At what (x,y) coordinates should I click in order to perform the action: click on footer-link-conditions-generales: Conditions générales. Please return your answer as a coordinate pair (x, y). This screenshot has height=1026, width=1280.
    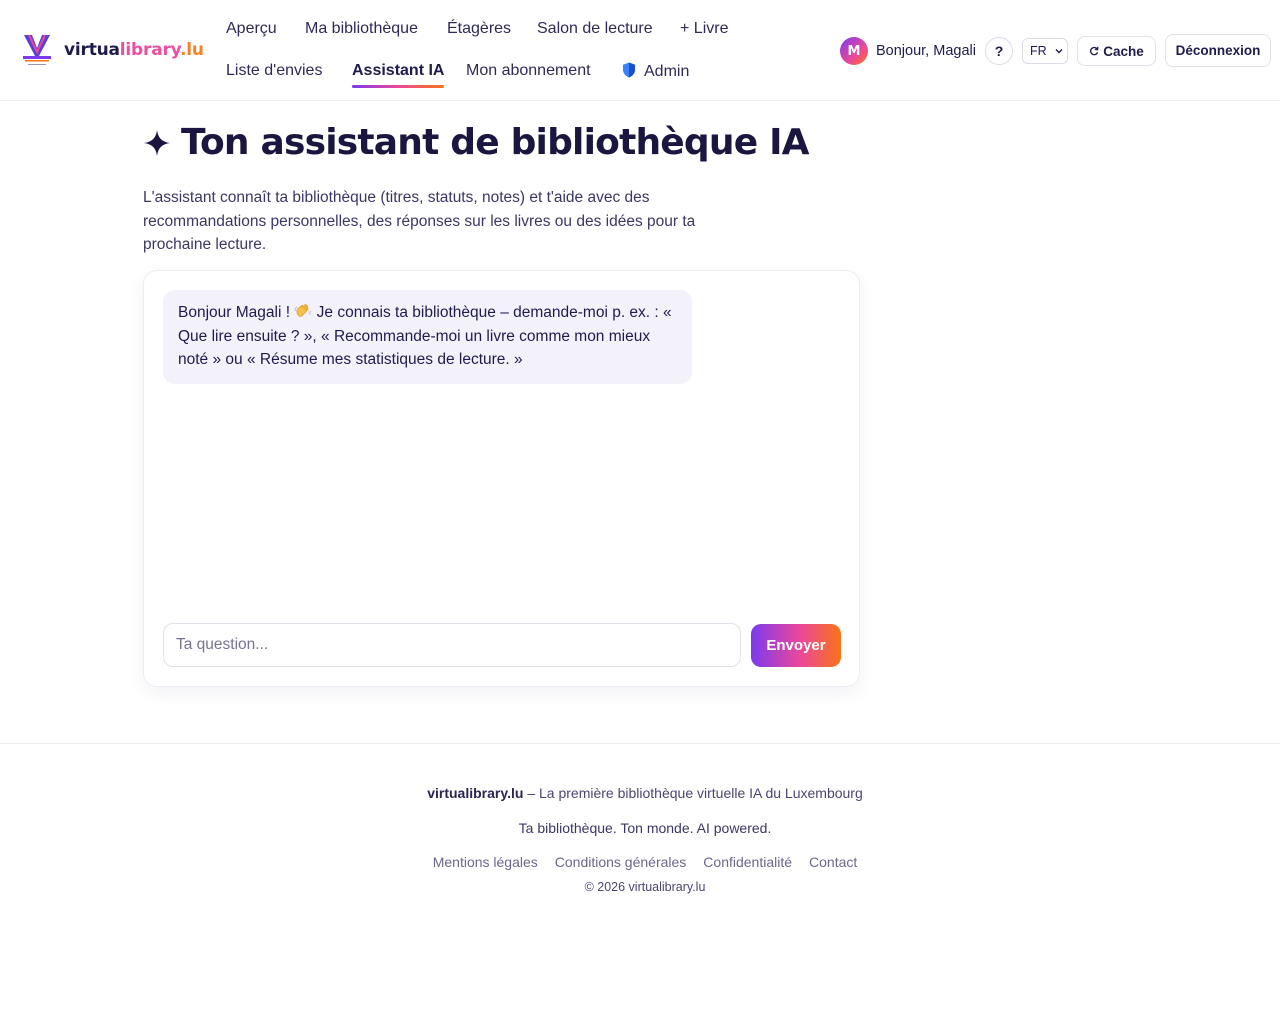
    Looking at the image, I should click on (621, 862).